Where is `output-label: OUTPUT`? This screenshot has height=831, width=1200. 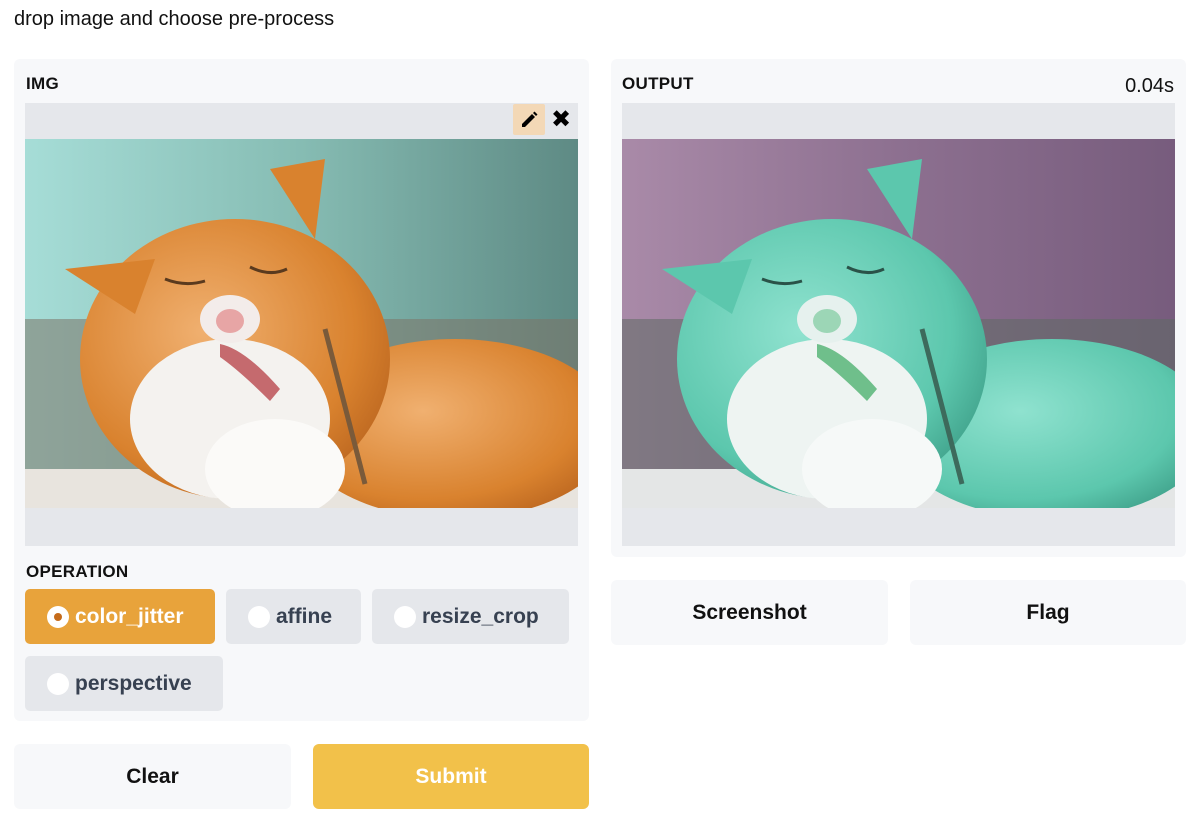
output-label: OUTPUT is located at coordinates (658, 83).